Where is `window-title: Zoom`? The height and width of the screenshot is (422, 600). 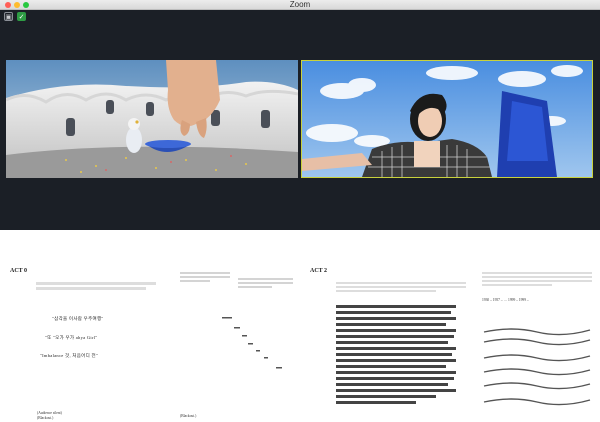 window-title: Zoom is located at coordinates (300, 4).